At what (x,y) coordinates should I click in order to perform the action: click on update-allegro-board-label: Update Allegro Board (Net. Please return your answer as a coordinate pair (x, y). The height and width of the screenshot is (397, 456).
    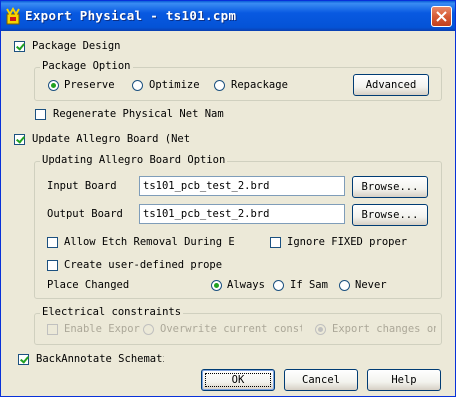
    Looking at the image, I should click on (111, 139).